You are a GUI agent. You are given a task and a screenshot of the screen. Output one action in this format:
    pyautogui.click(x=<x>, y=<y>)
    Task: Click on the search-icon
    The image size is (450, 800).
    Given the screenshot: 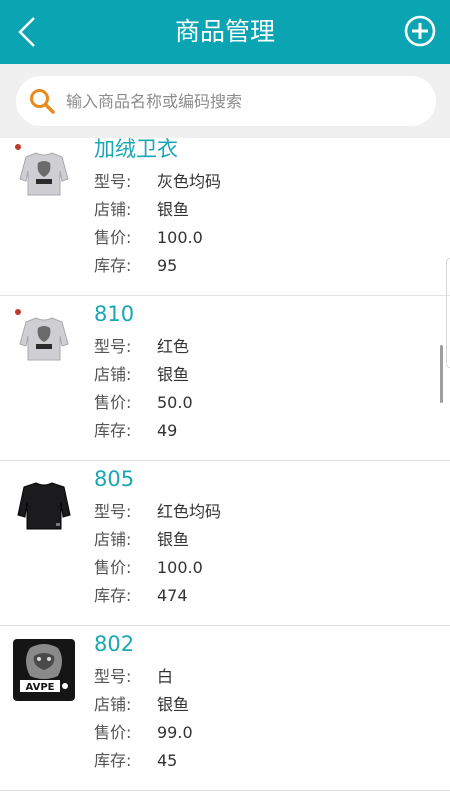 What is the action you would take?
    pyautogui.click(x=42, y=101)
    